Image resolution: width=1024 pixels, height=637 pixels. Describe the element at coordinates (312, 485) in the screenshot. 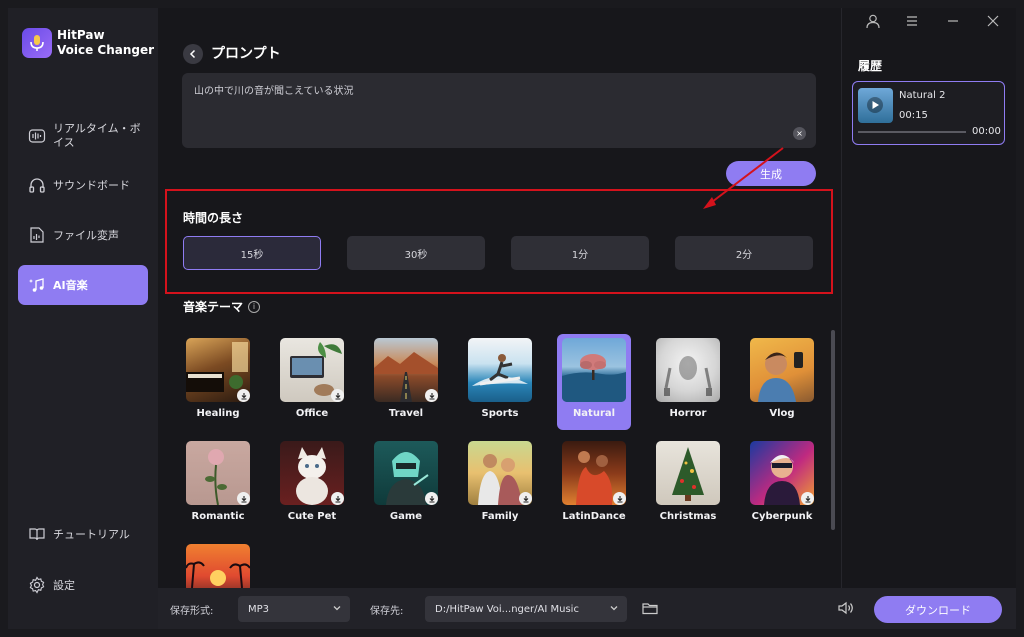

I see `theme-card-cute-pet: Cute Pet` at that location.